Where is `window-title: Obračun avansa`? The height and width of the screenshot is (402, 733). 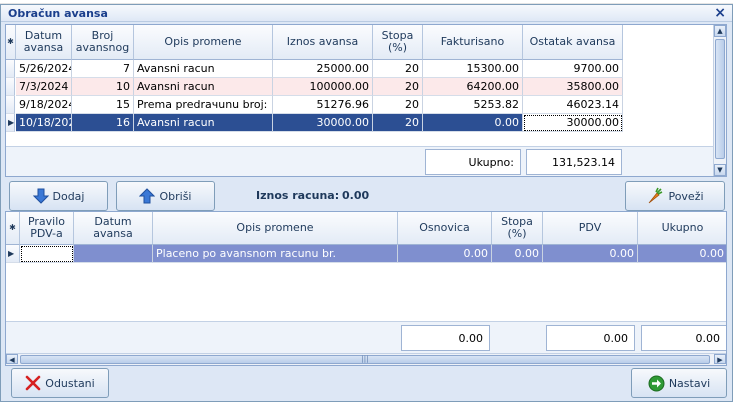
window-title: Obračun avansa is located at coordinates (58, 13).